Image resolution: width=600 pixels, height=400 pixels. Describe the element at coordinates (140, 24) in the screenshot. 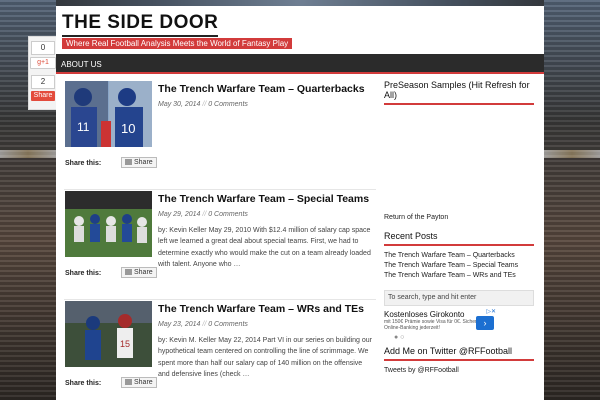

I see `site-title: THE SIDE DOOR` at that location.